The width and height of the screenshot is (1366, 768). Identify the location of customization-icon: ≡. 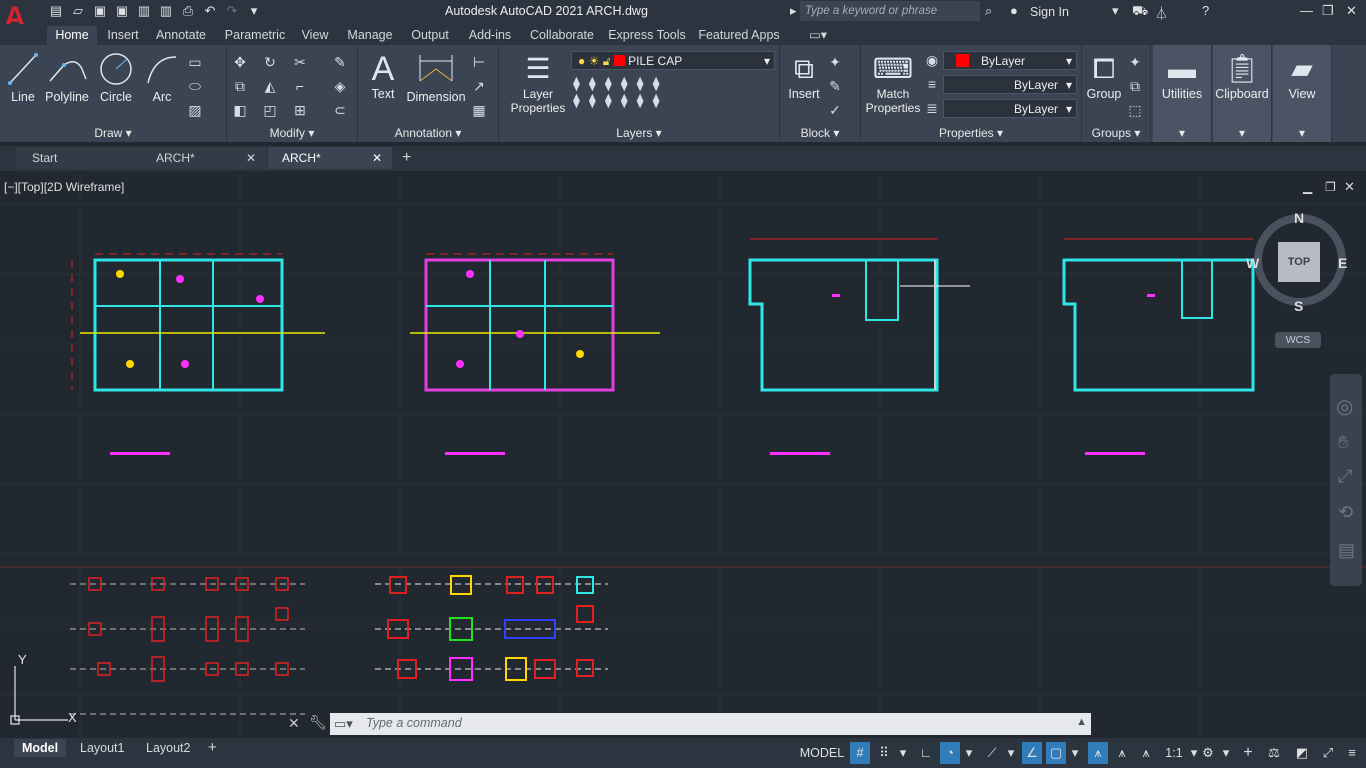
(1352, 753).